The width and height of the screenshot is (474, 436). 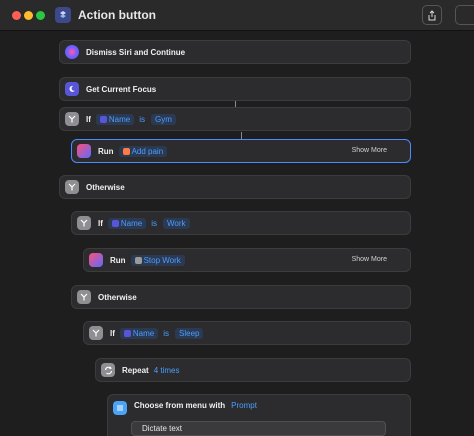 I want to click on action-run-stop-work: Run Stop Work Show More, so click(x=247, y=260).